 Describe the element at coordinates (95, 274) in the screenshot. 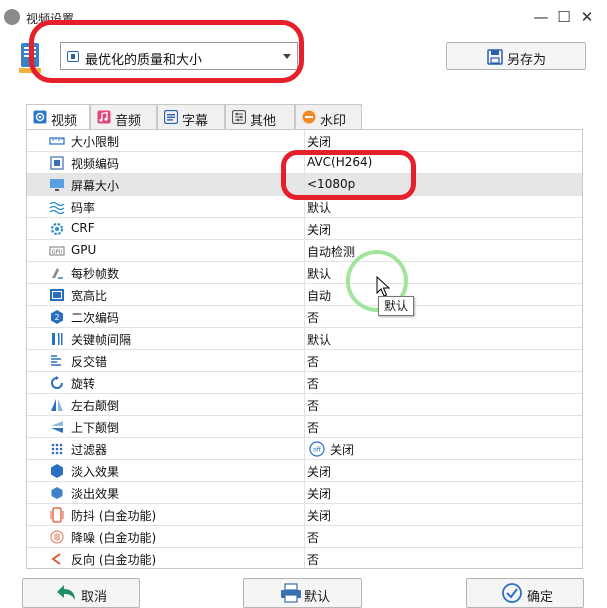

I see `setting-name: 每秒帧数` at that location.